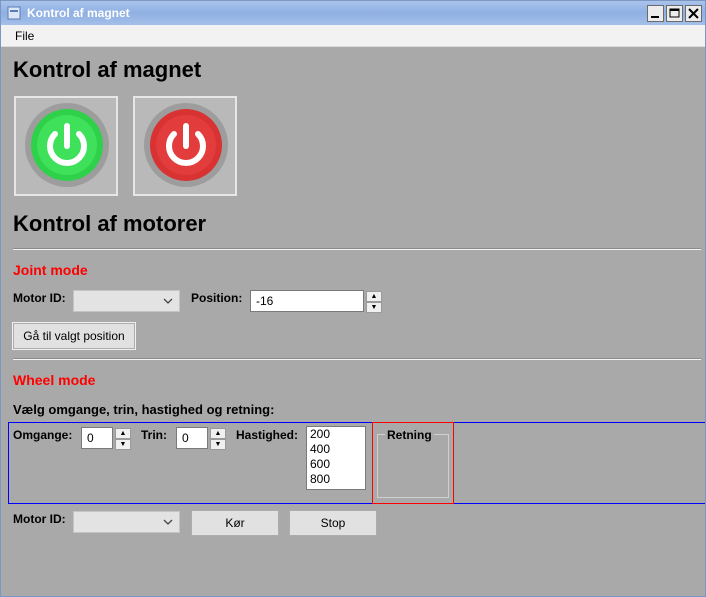 The width and height of the screenshot is (706, 597). I want to click on trin-label: Trin:, so click(154, 435).